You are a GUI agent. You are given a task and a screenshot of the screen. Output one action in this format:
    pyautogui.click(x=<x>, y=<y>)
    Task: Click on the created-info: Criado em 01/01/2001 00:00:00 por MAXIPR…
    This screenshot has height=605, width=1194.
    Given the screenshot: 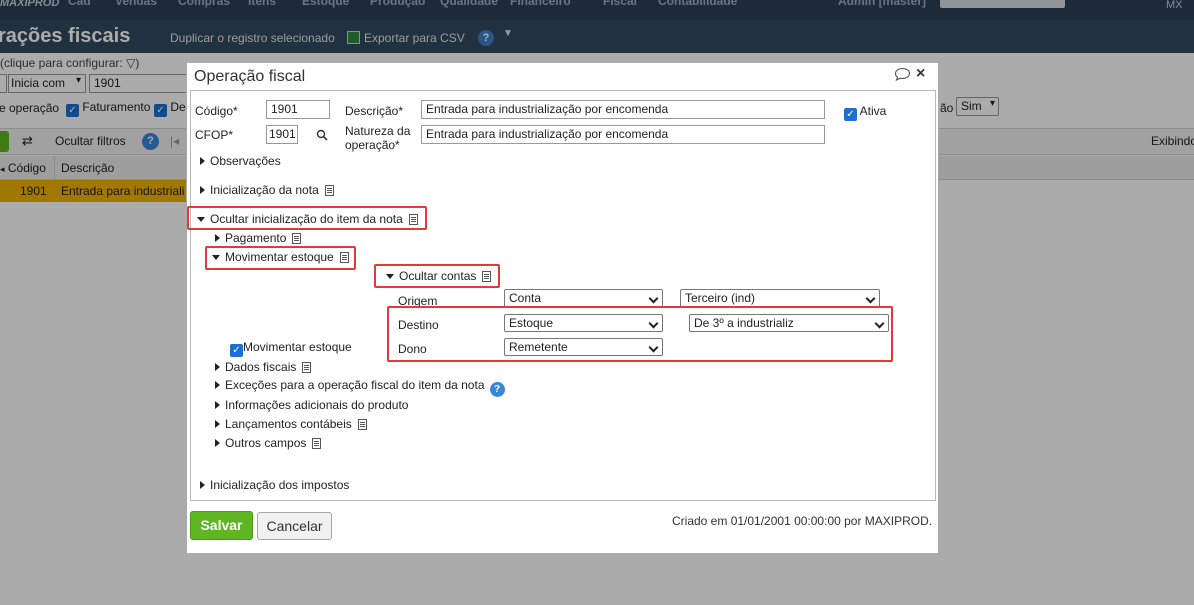 What is the action you would take?
    pyautogui.click(x=802, y=521)
    